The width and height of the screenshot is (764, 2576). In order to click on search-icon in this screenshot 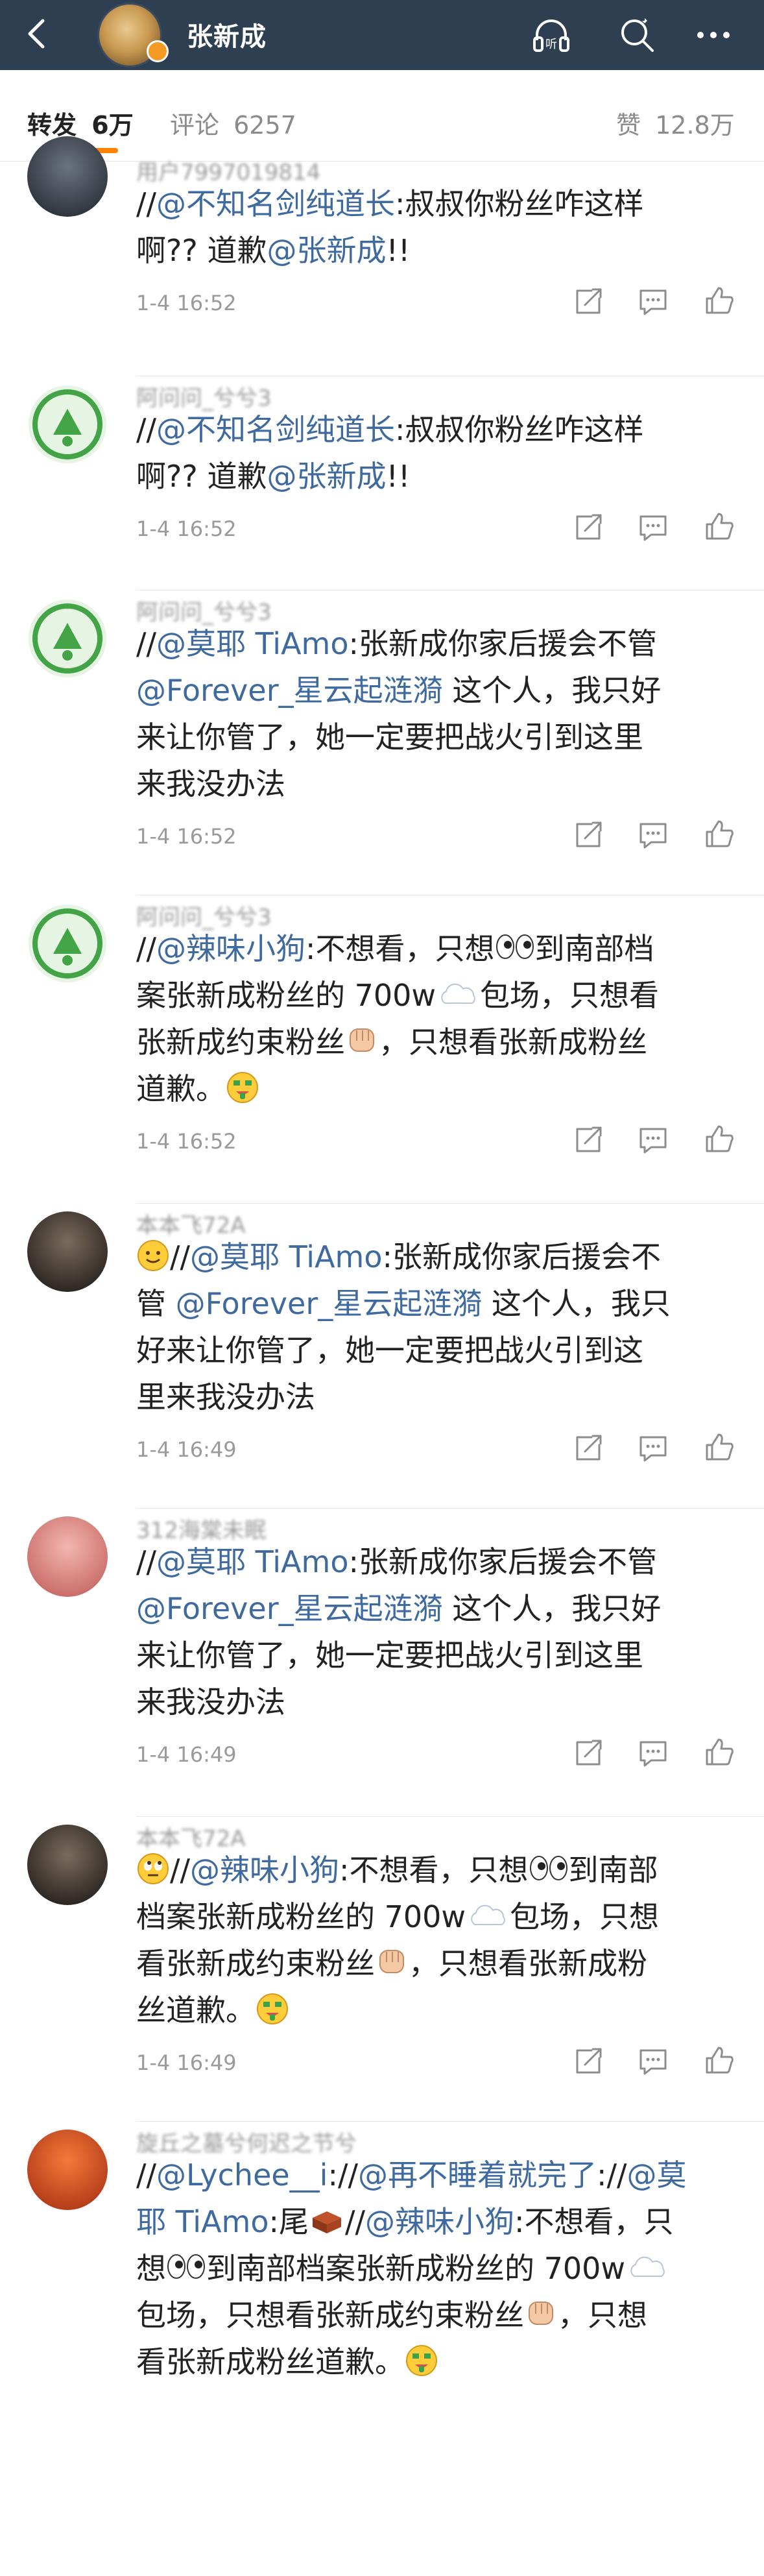, I will do `click(637, 35)`.